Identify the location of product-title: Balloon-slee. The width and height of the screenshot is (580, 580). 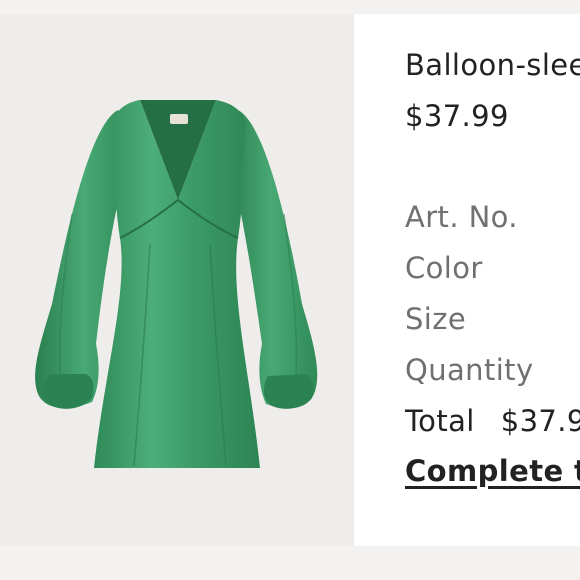
(492, 65).